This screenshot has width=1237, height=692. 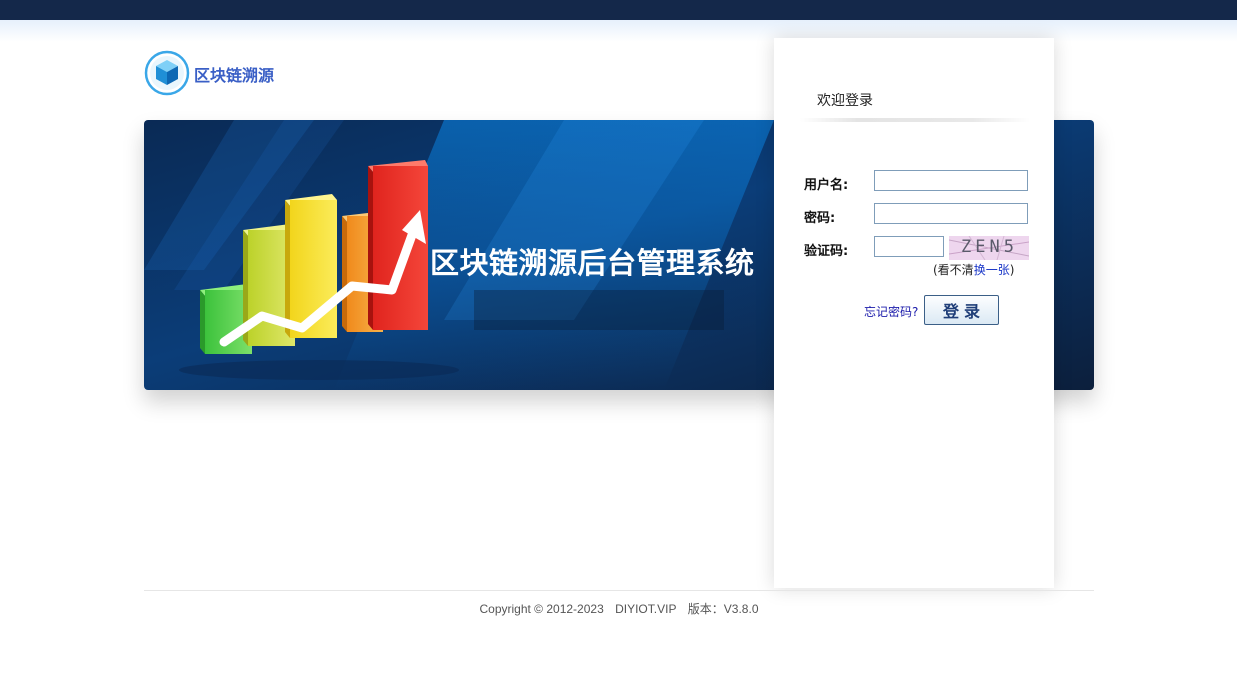 I want to click on site-logo: 区块链溯源, so click(x=219, y=73).